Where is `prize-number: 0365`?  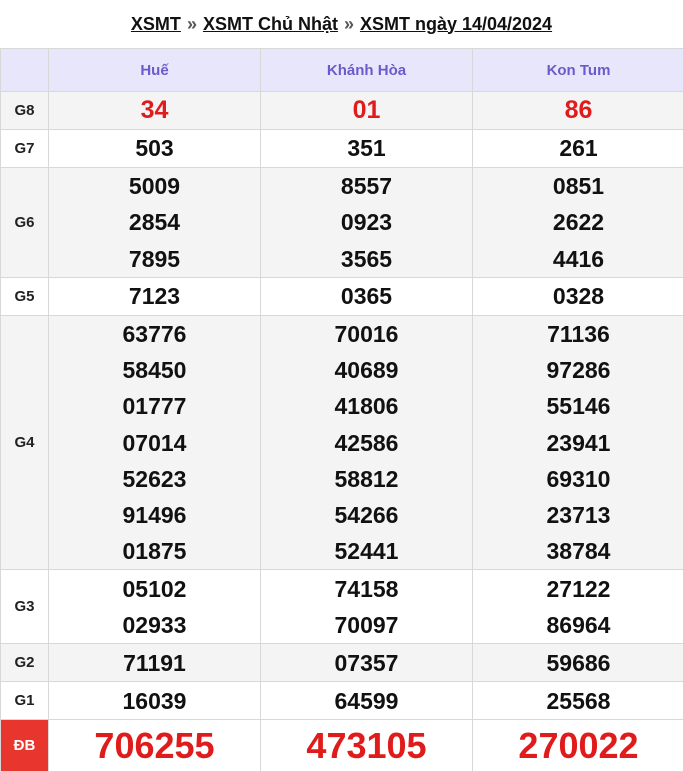 prize-number: 0365 is located at coordinates (366, 296).